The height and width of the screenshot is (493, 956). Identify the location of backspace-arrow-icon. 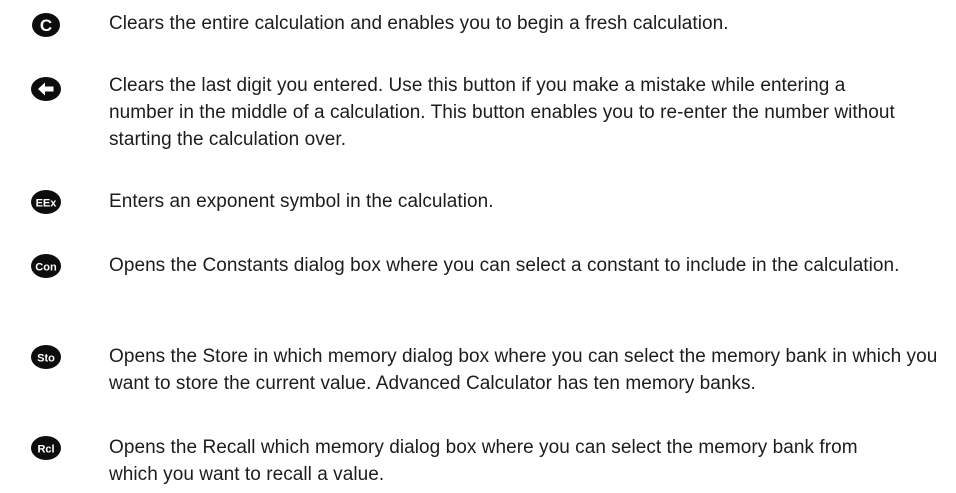
(46, 89).